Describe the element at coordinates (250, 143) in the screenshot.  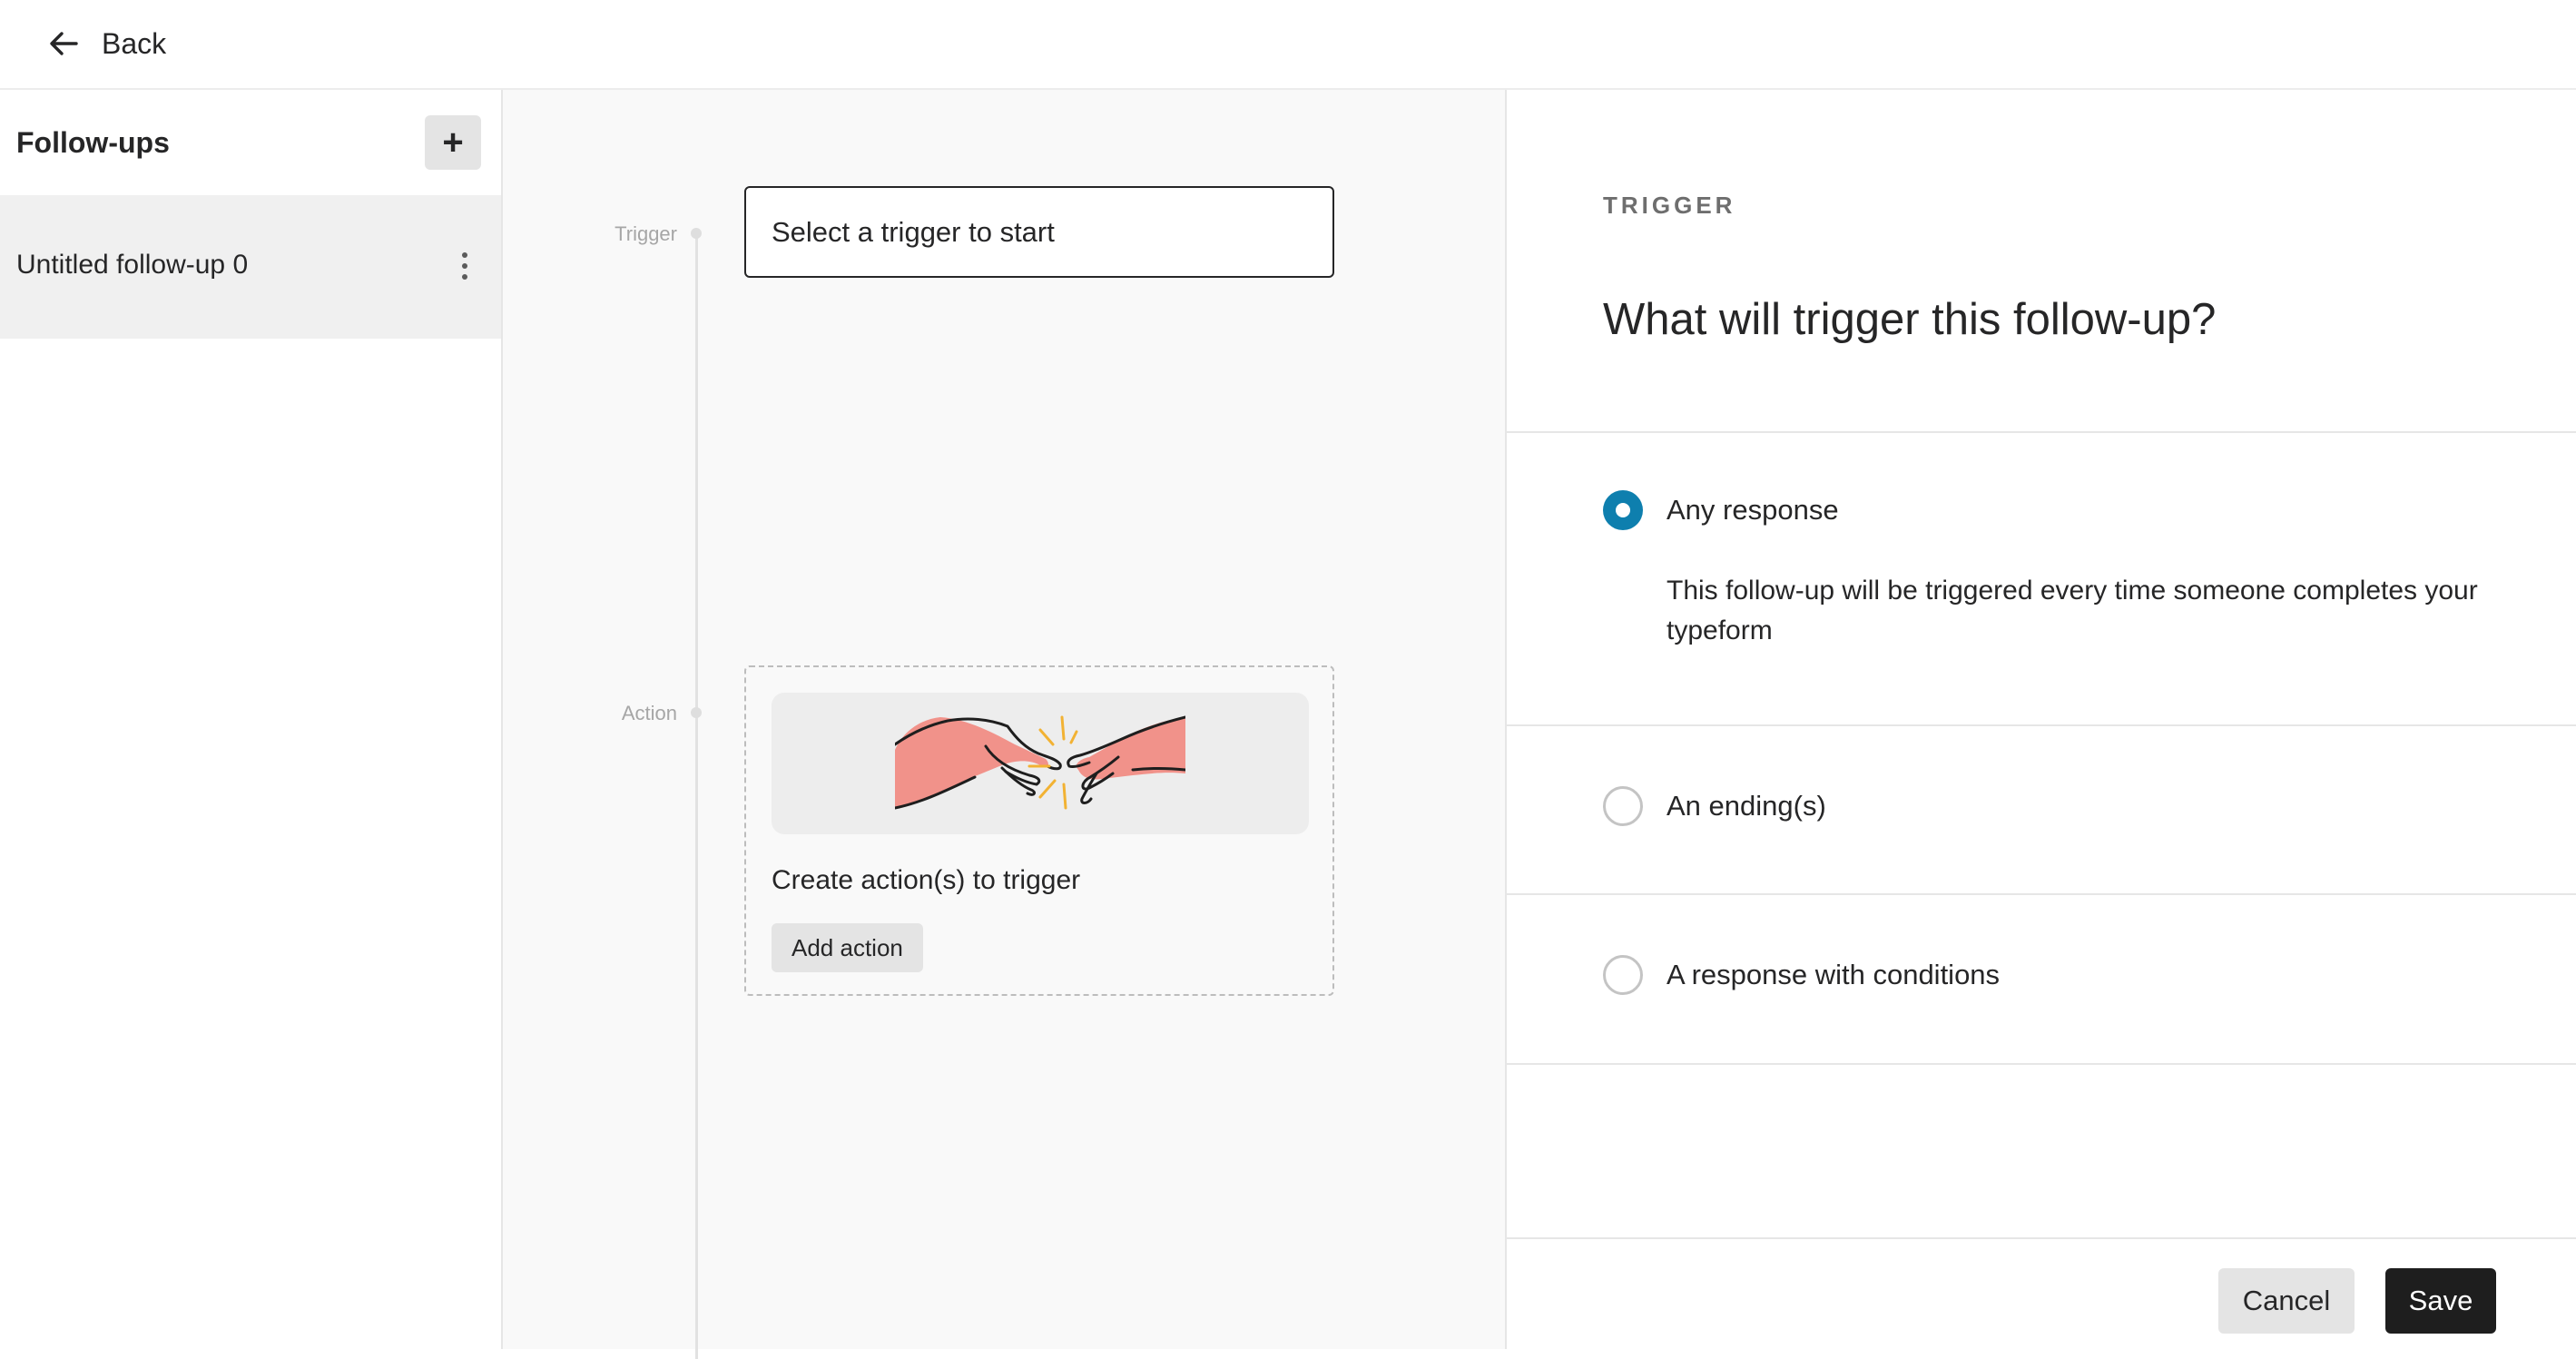
I see `sidebar-header: Follow-ups +` at that location.